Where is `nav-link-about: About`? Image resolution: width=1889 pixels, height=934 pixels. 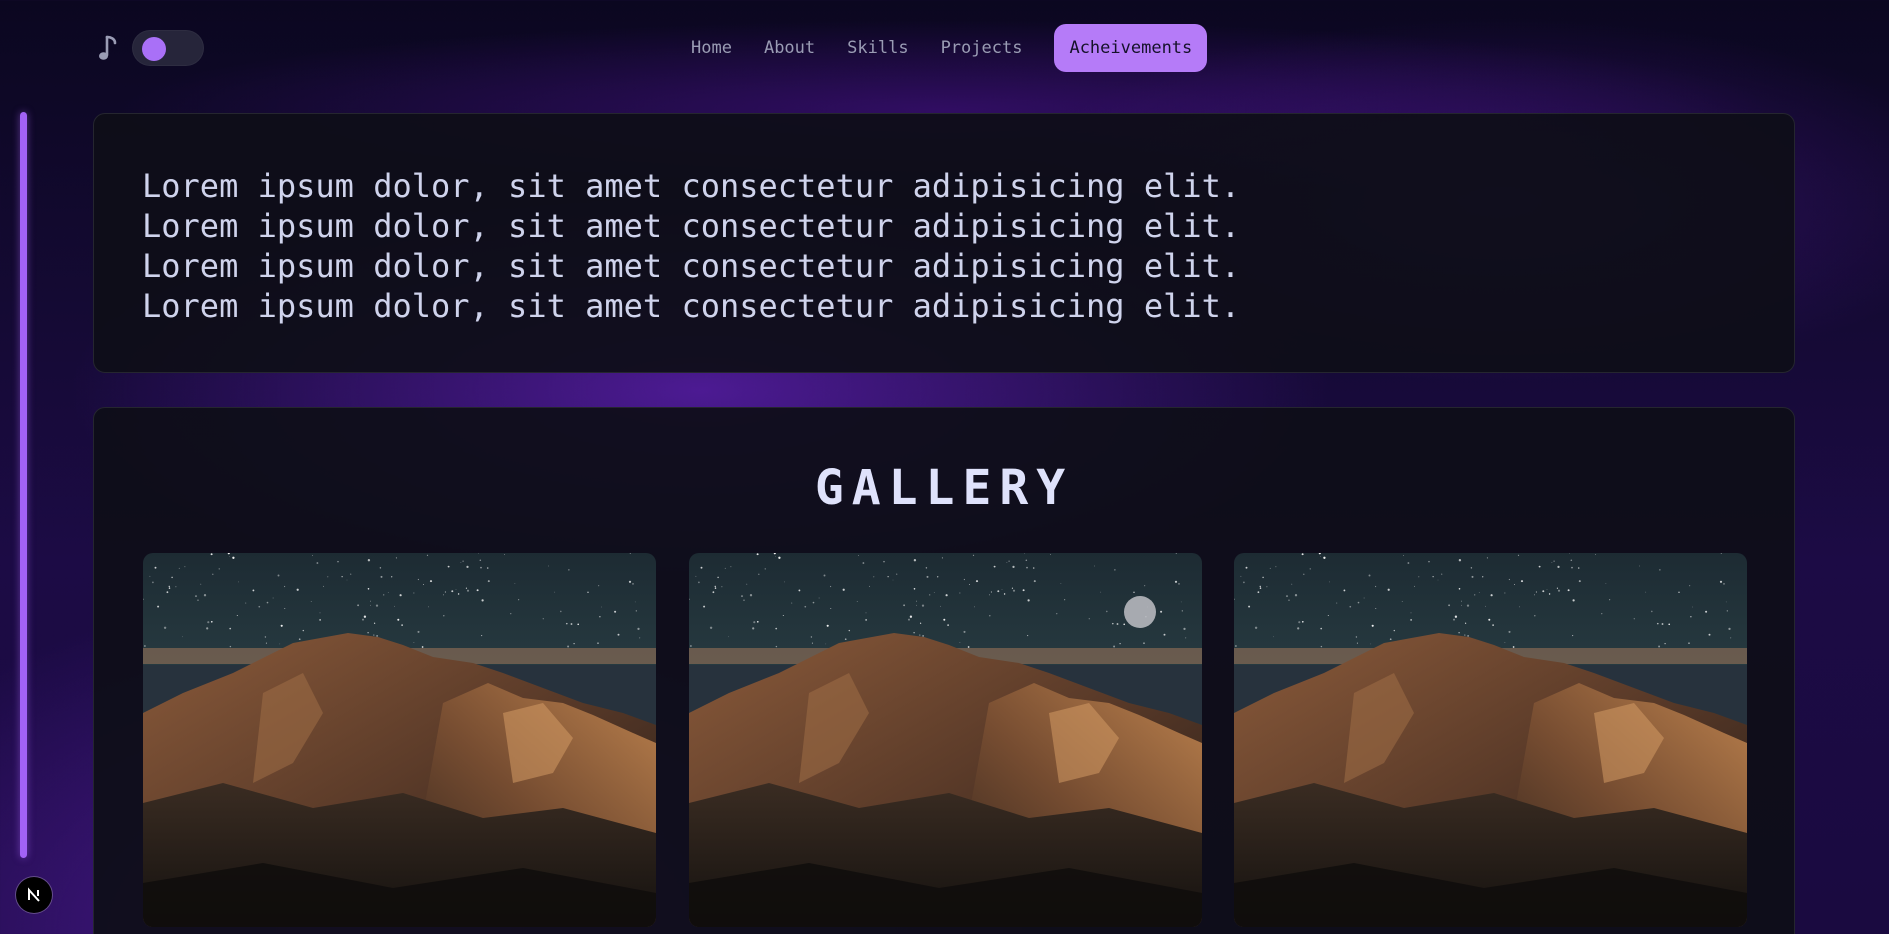 nav-link-about: About is located at coordinates (789, 48).